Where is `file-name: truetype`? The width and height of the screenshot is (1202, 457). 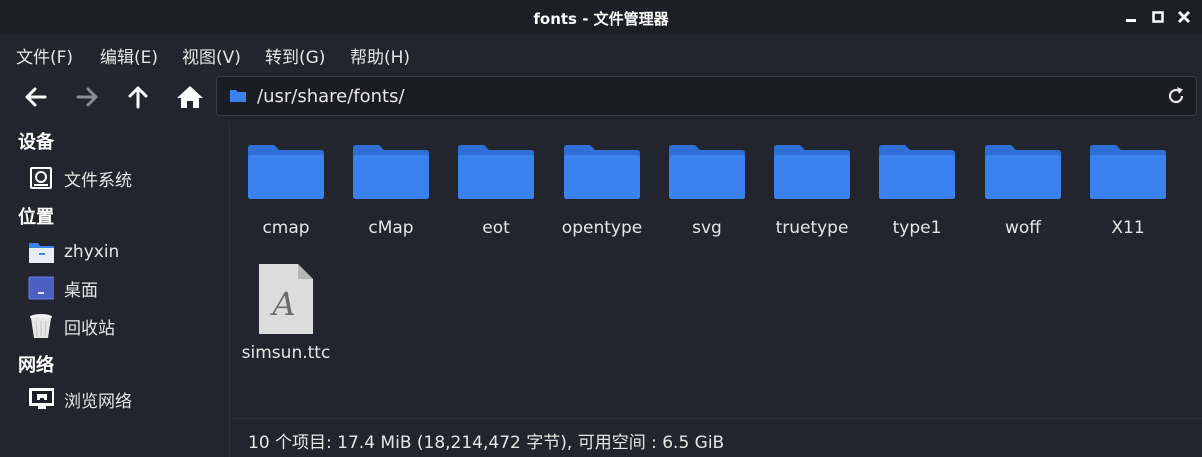
file-name: truetype is located at coordinates (812, 228).